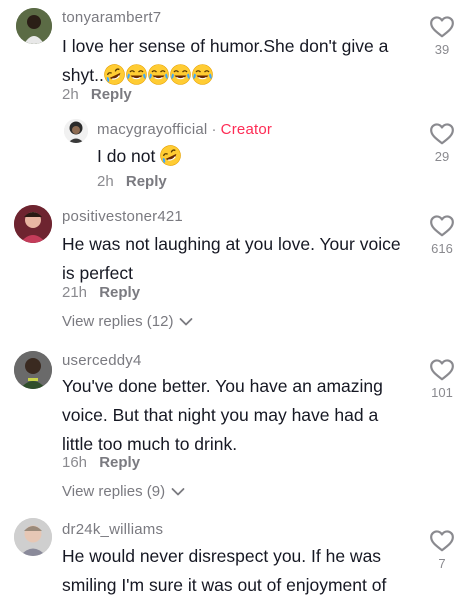 Image resolution: width=471 pixels, height=600 pixels. What do you see at coordinates (222, 386) in the screenshot?
I see `comment-text-line: You've done better. You have an amazing` at bounding box center [222, 386].